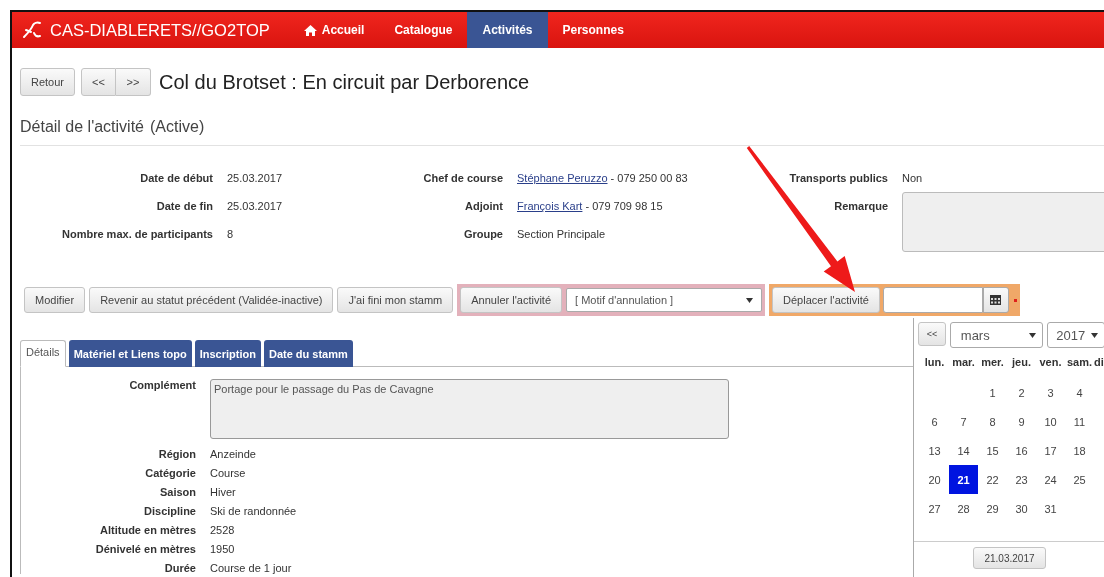 The image size is (1104, 577). I want to click on calendar-day: 2, so click(1021, 392).